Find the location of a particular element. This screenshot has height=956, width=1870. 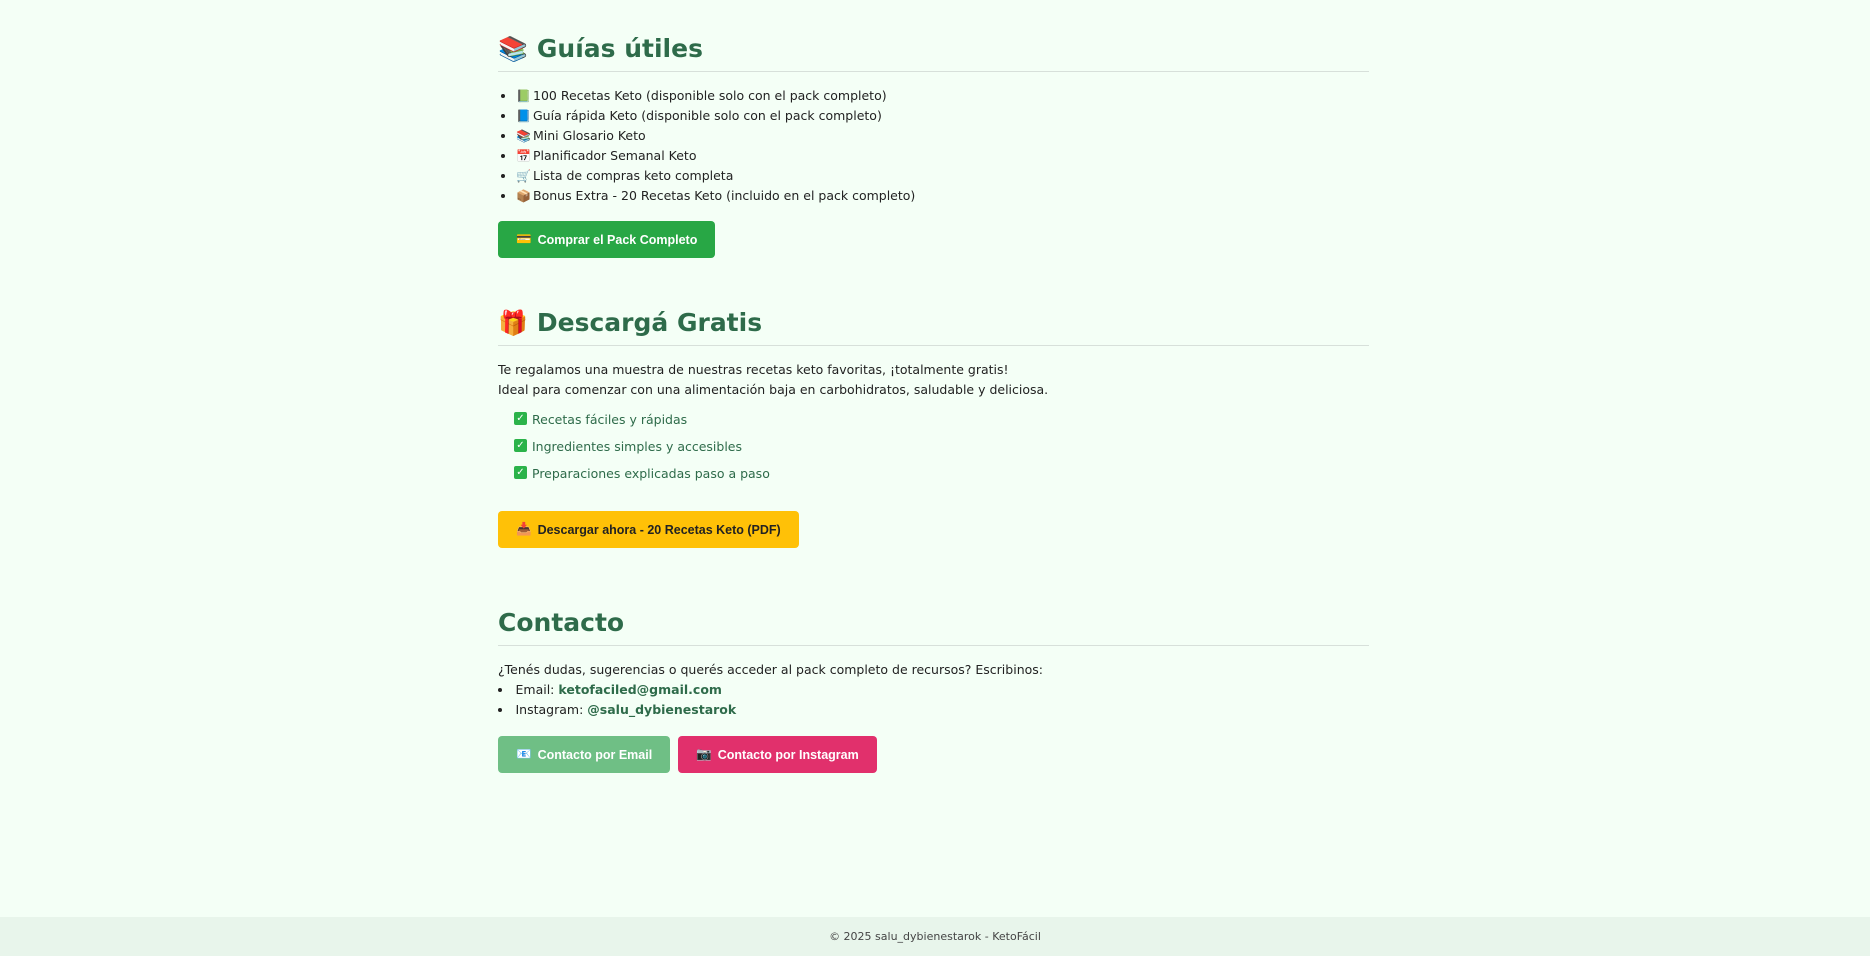

buy-pack-button: 💳 Comprar el Pack Completo is located at coordinates (607, 239).